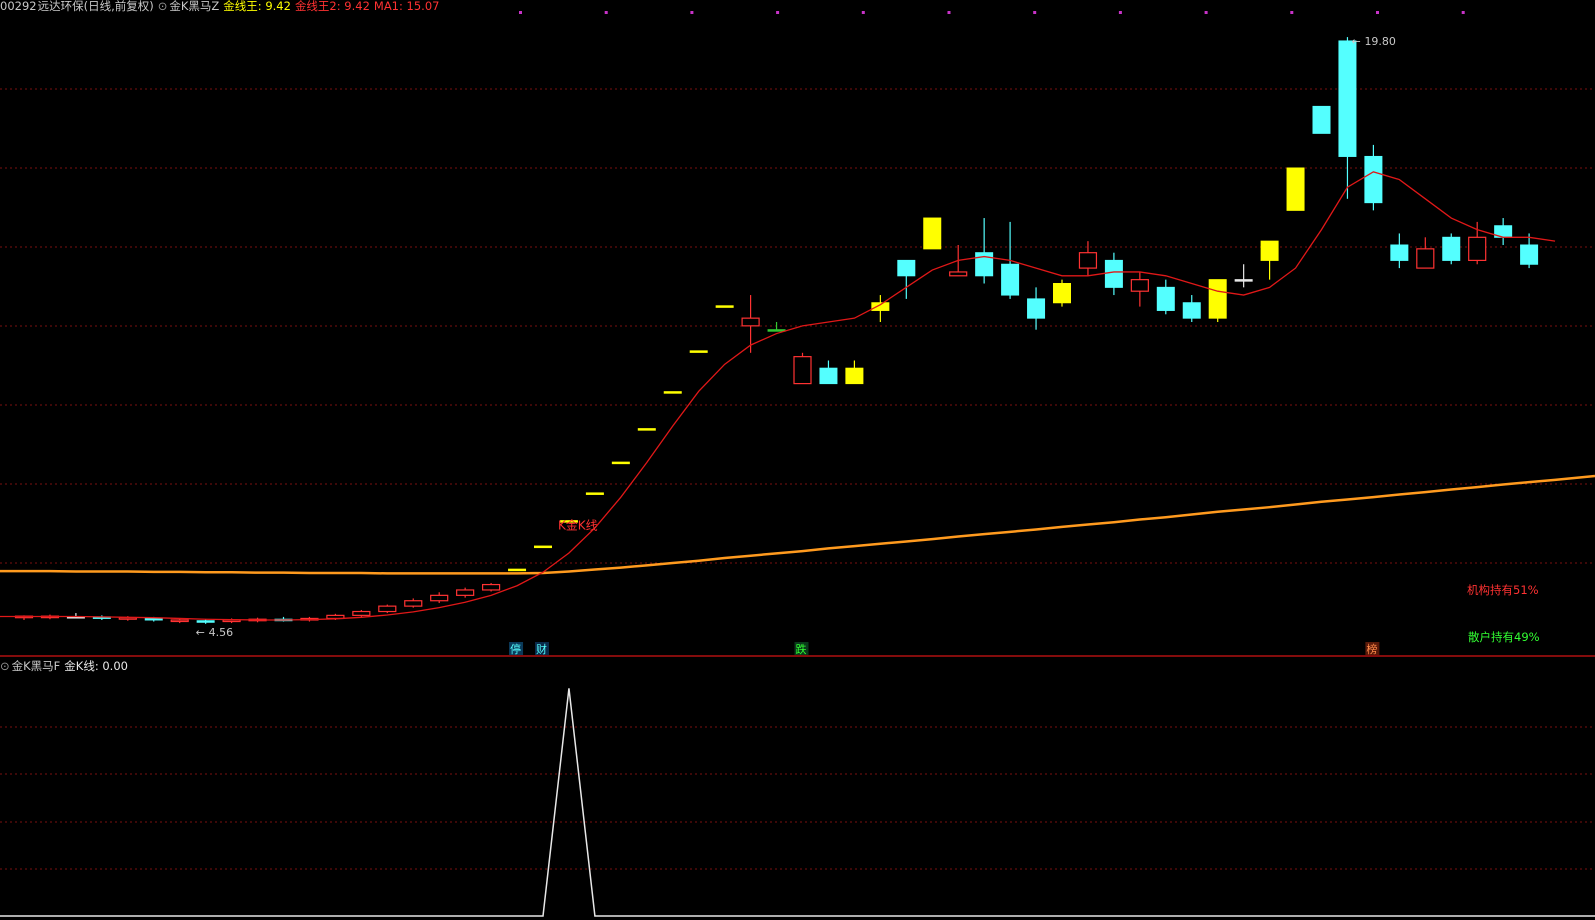  Describe the element at coordinates (332, 6) in the screenshot. I see `jxw2-value: 金线王2: 9.42` at that location.